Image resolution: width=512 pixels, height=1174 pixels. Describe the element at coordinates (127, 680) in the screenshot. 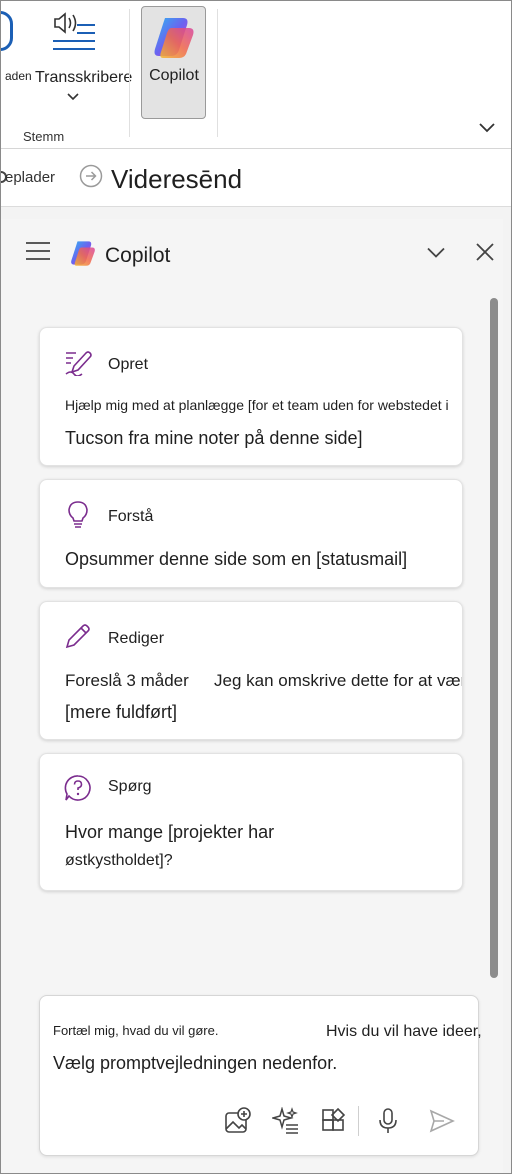

I see `card-text: Foreslå 3 måder` at that location.